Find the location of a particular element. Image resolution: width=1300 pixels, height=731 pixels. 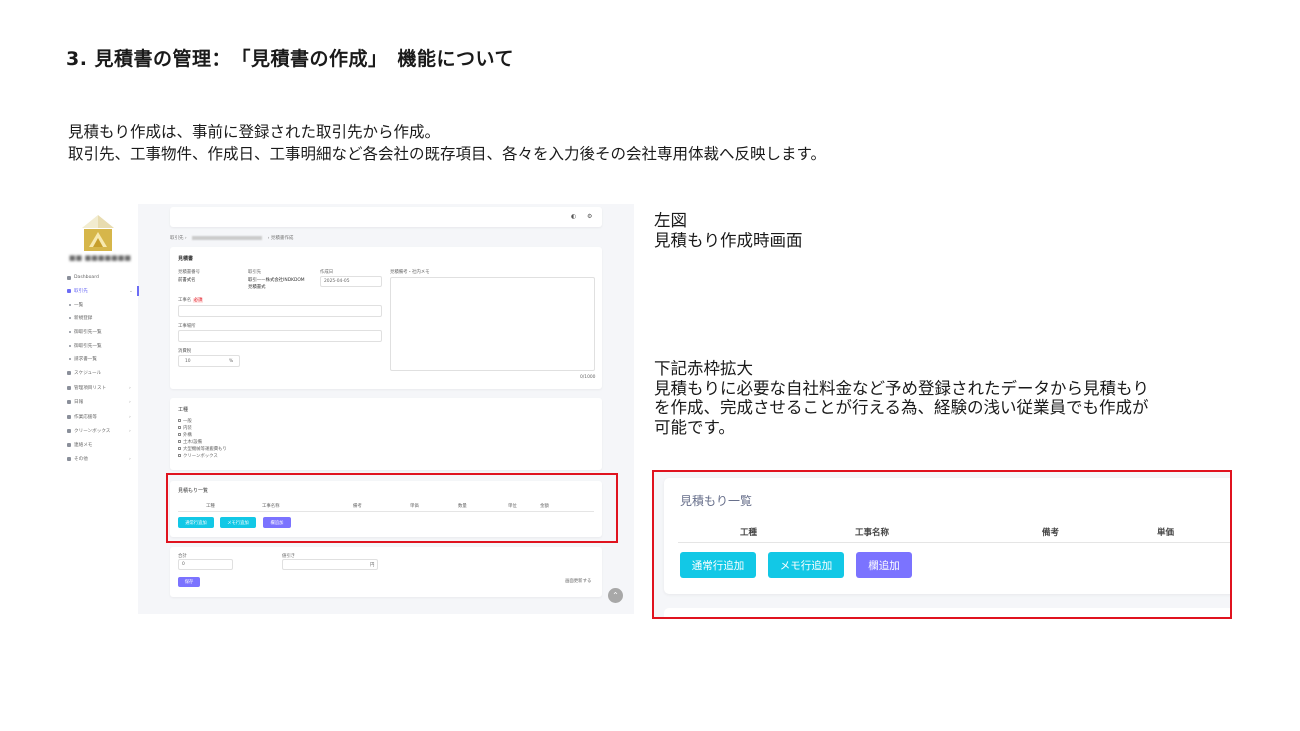

building-icon is located at coordinates (69, 291).